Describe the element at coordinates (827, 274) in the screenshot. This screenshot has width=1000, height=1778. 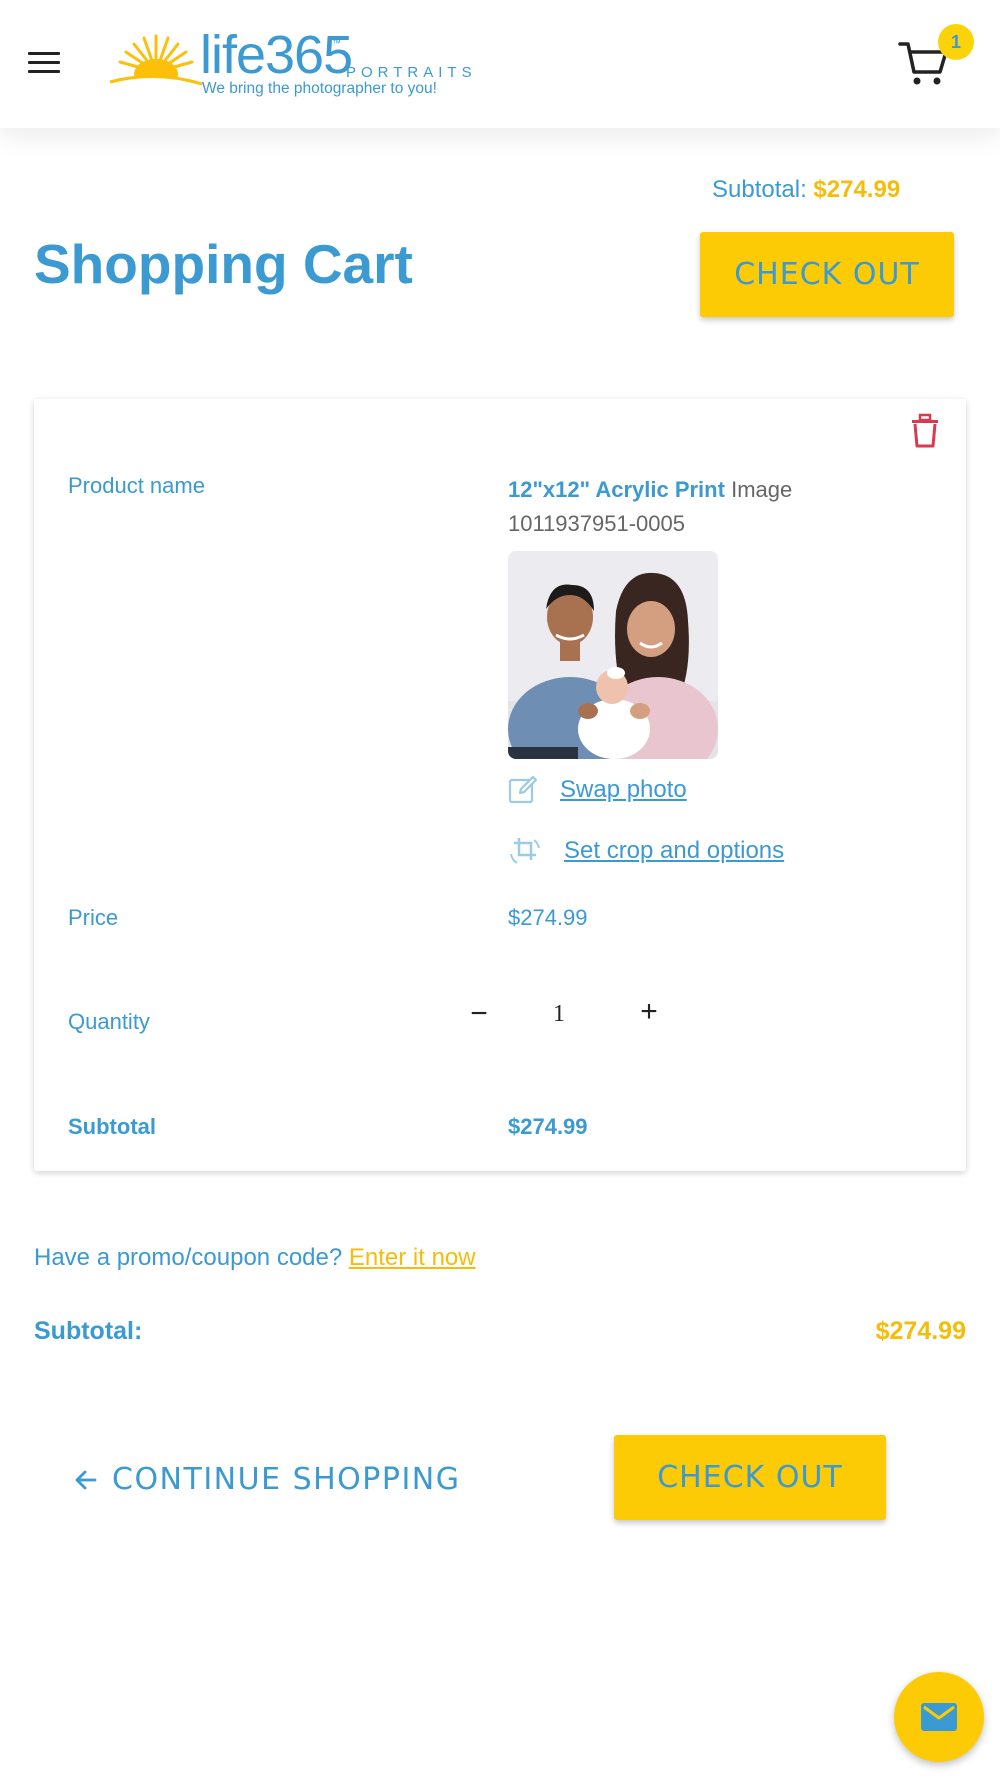
I see `checkout-button-top: CHECK OUT` at that location.